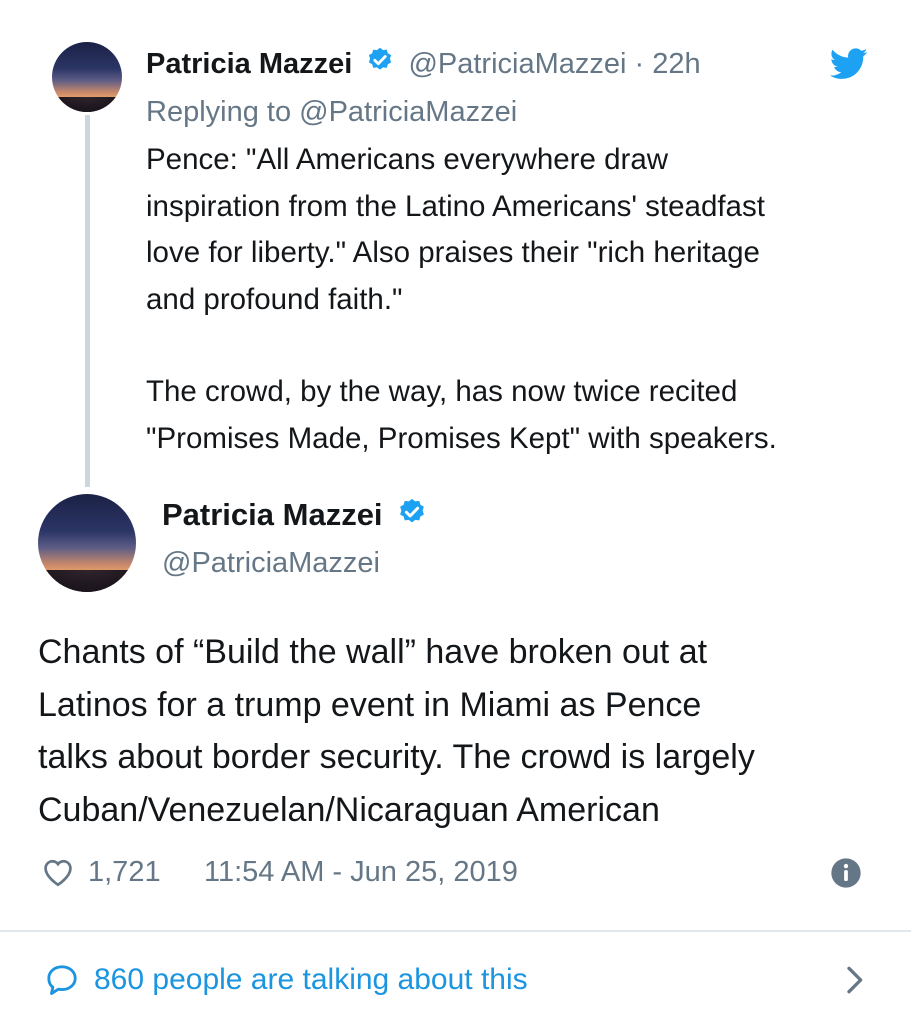 The image size is (911, 1024). What do you see at coordinates (846, 873) in the screenshot?
I see `info-icon` at bounding box center [846, 873].